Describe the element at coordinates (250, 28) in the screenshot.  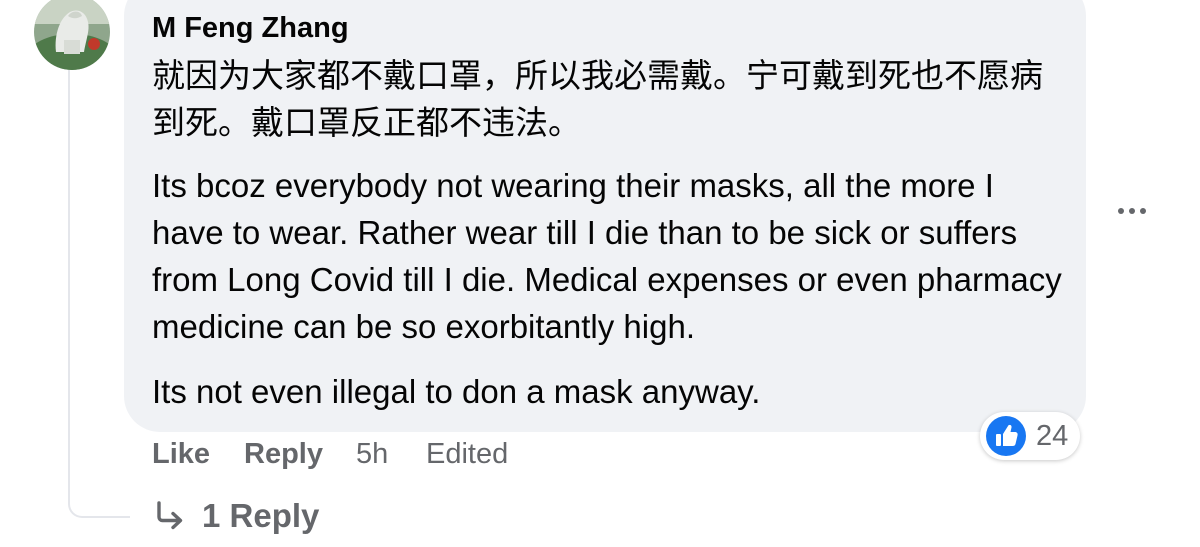
I see `comment-author: M Feng Zhang` at that location.